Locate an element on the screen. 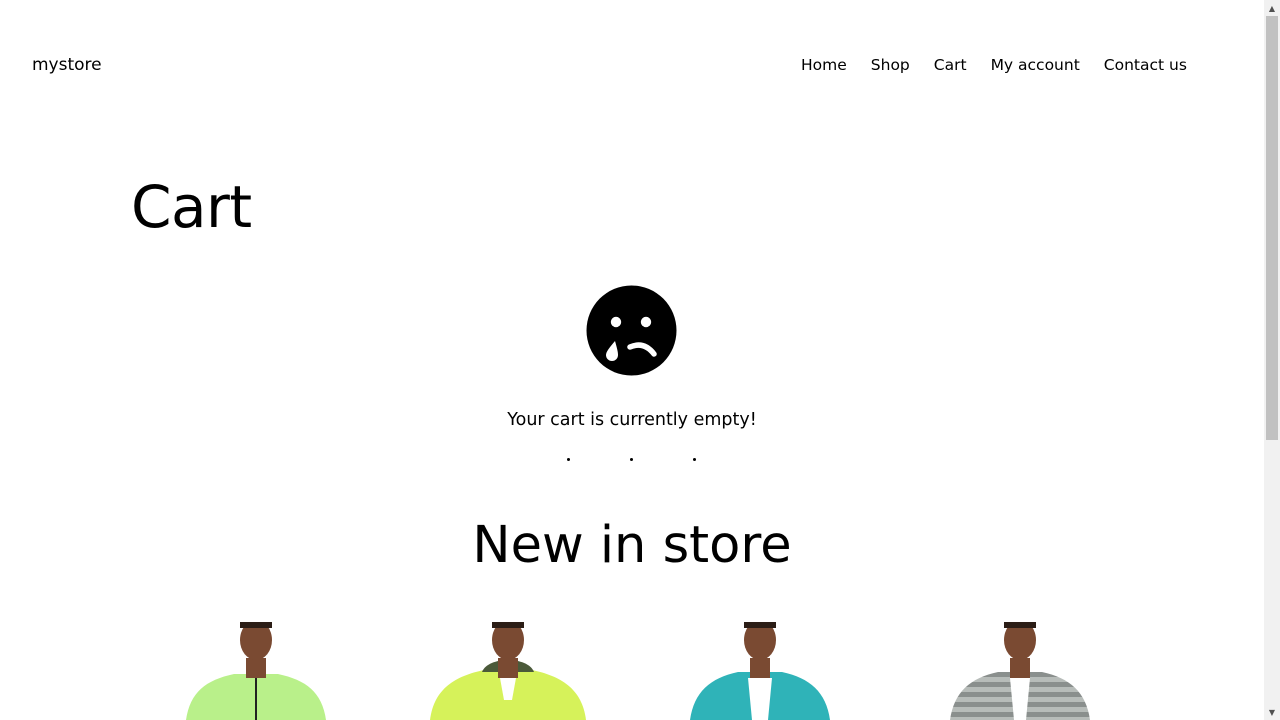 This screenshot has width=1280, height=720. nav-contact-us: Contact us is located at coordinates (1145, 65).